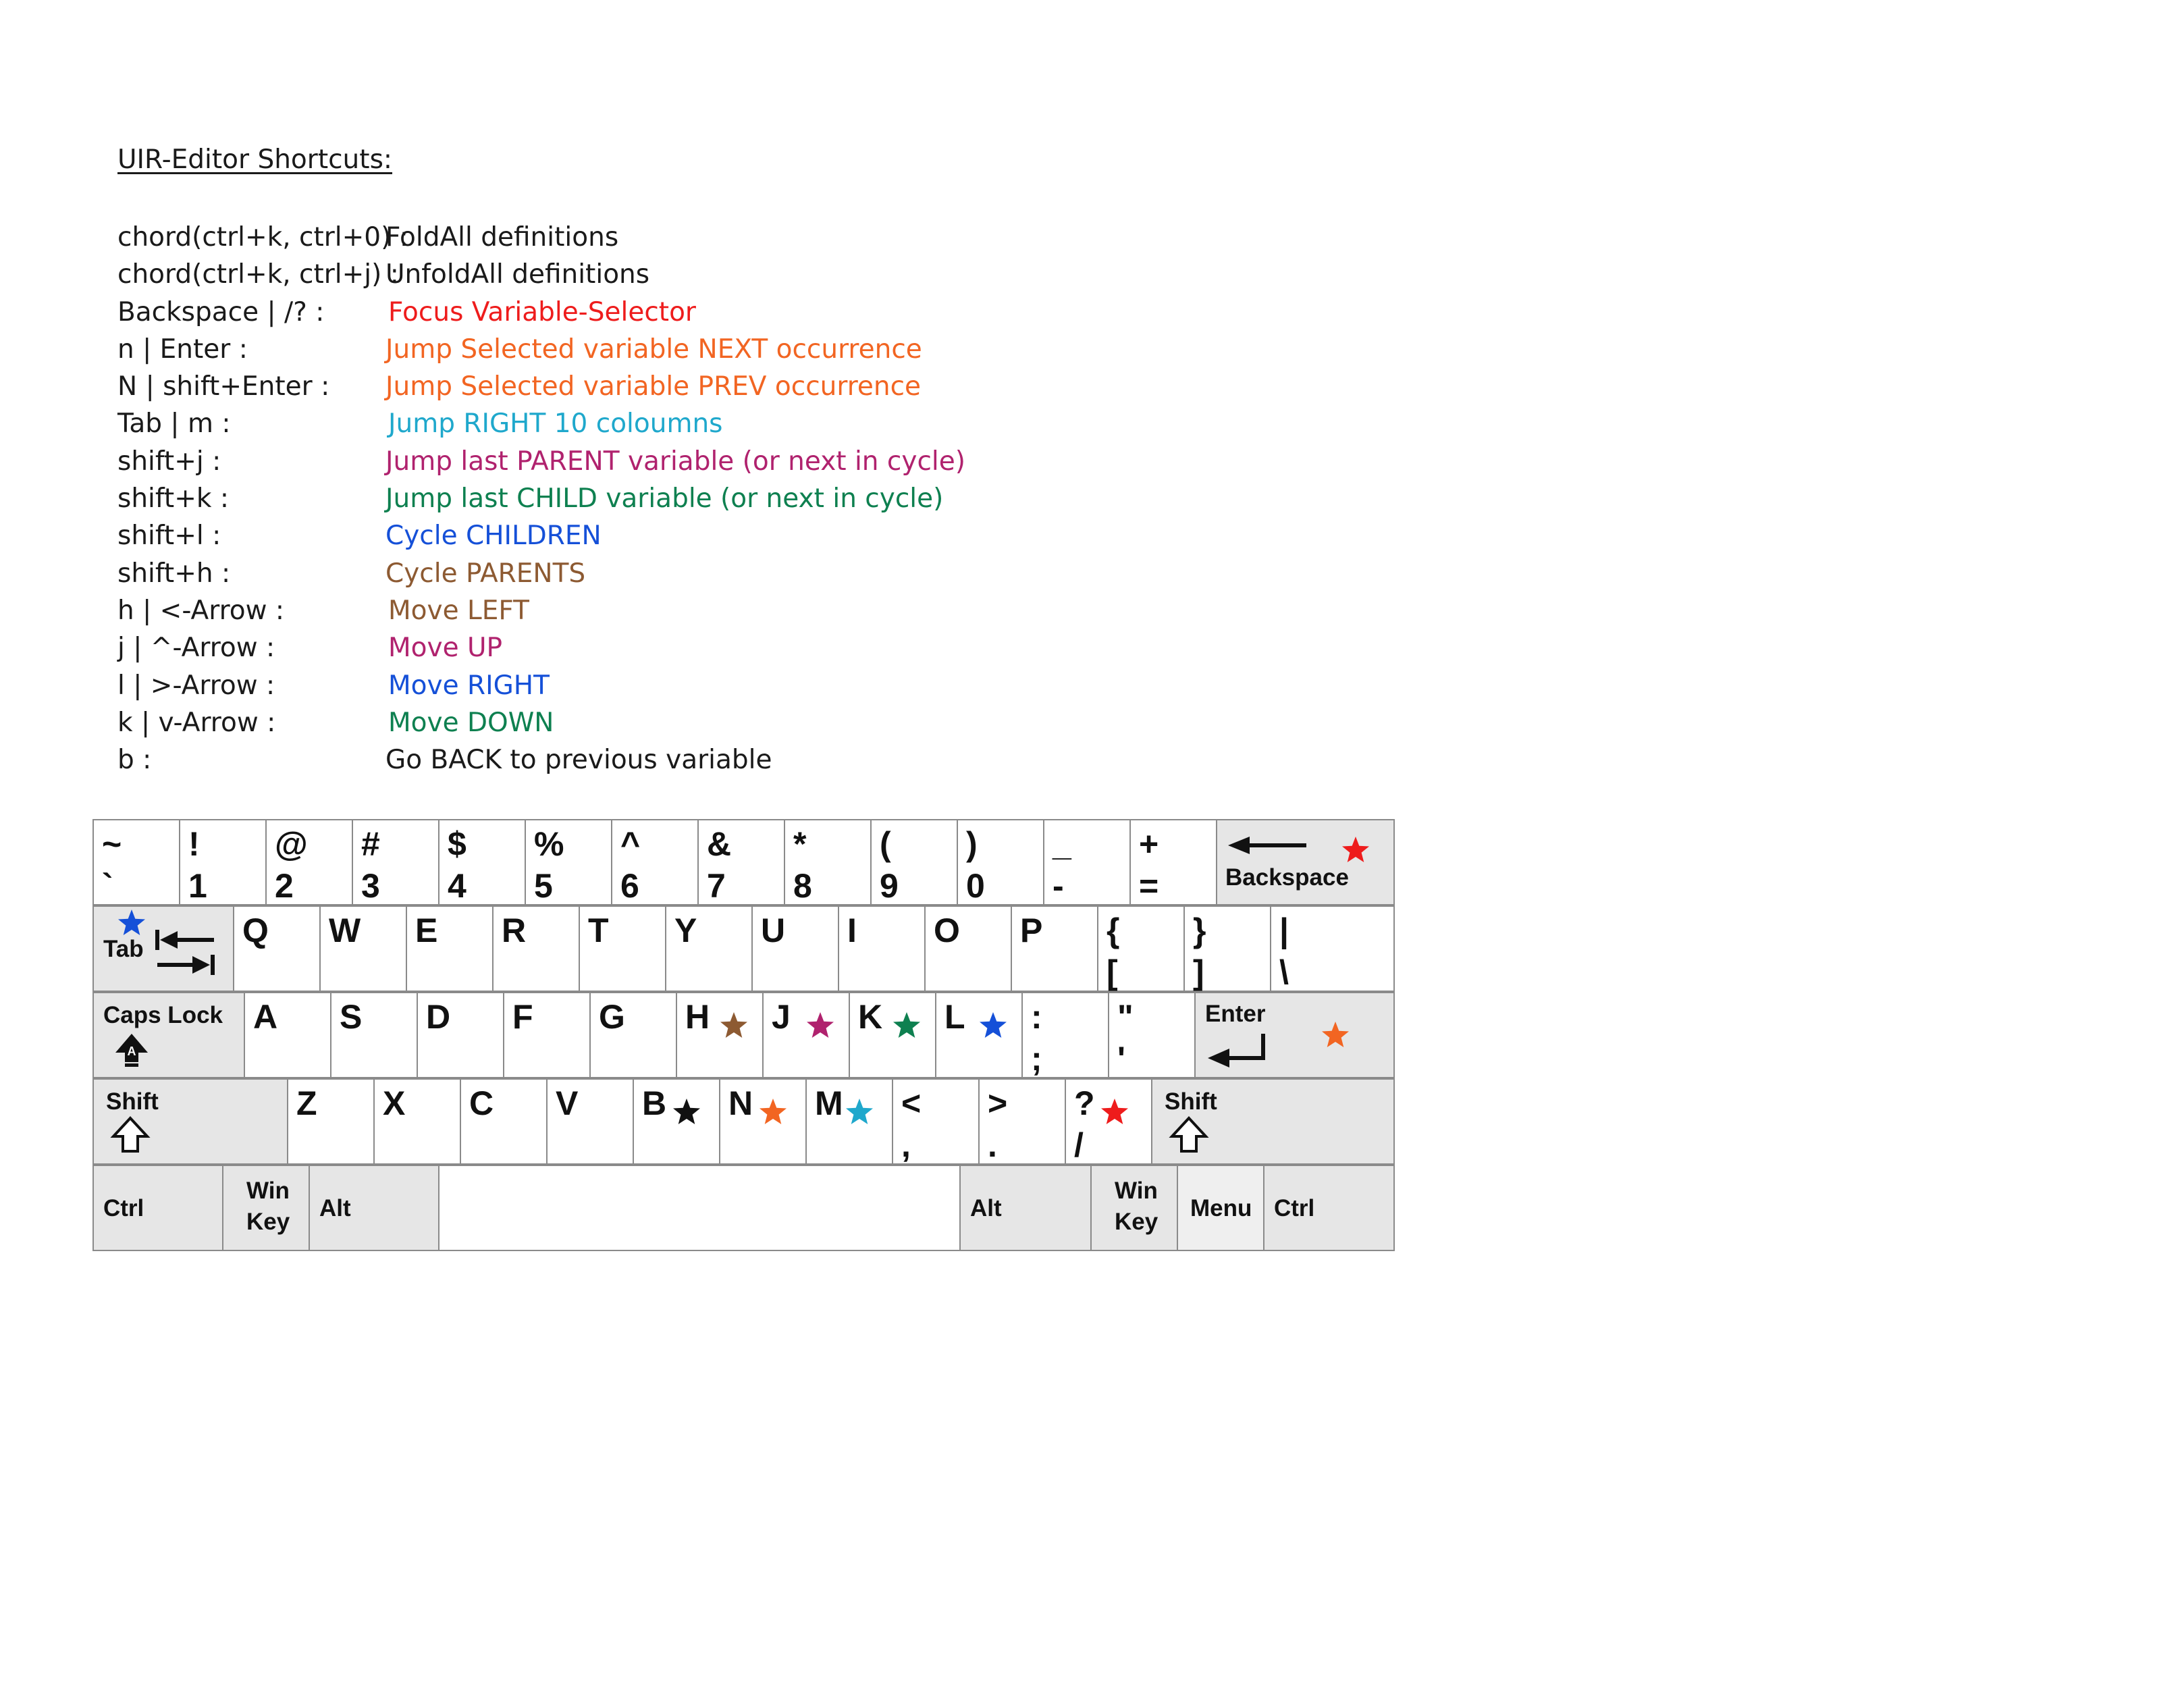  What do you see at coordinates (194, 844) in the screenshot?
I see `key-label: !` at bounding box center [194, 844].